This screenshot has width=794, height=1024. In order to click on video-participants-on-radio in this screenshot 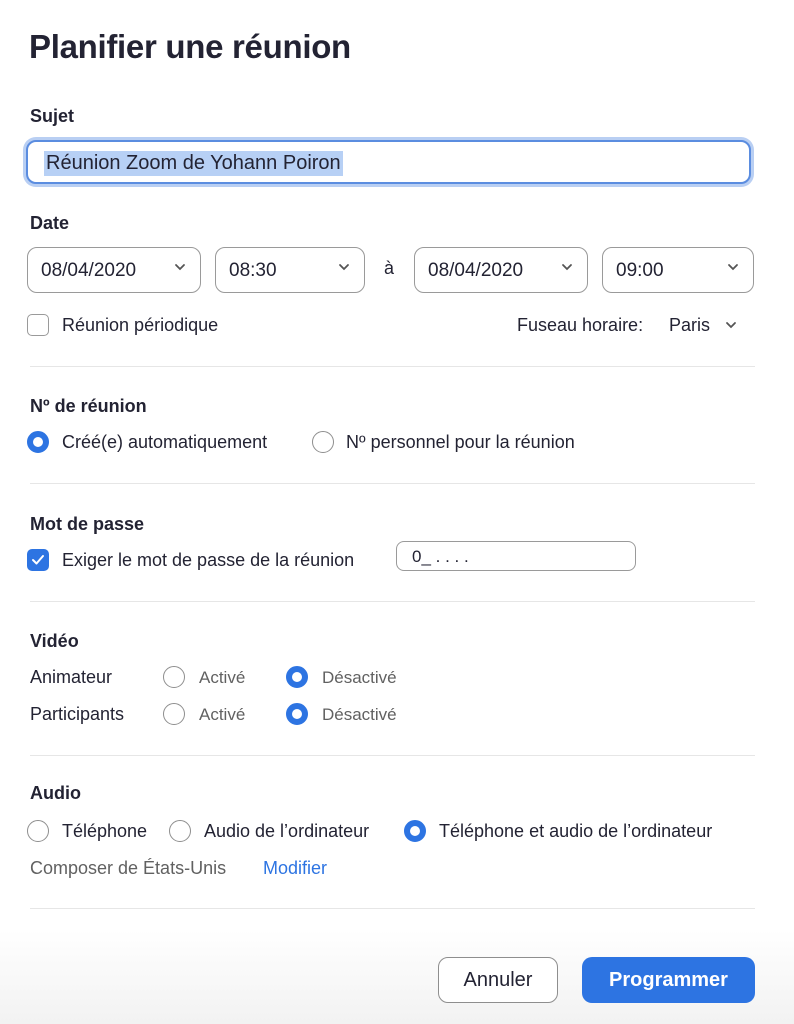, I will do `click(174, 714)`.